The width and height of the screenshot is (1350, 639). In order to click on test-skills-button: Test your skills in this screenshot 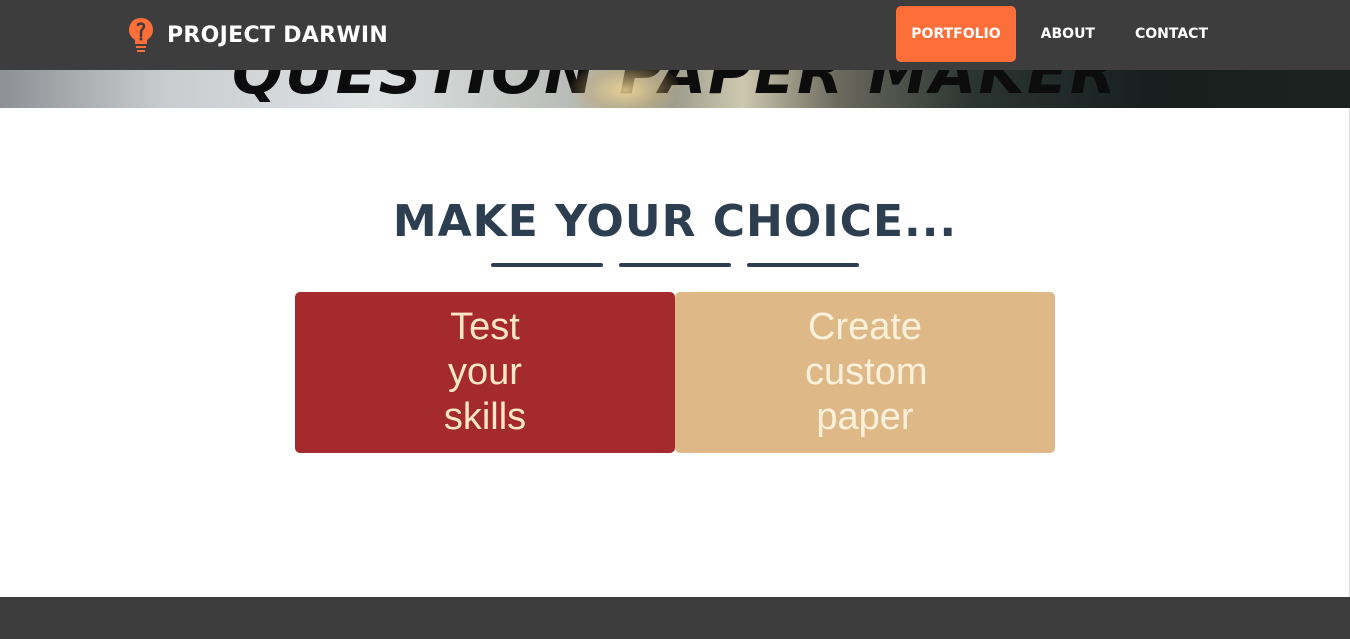, I will do `click(485, 372)`.